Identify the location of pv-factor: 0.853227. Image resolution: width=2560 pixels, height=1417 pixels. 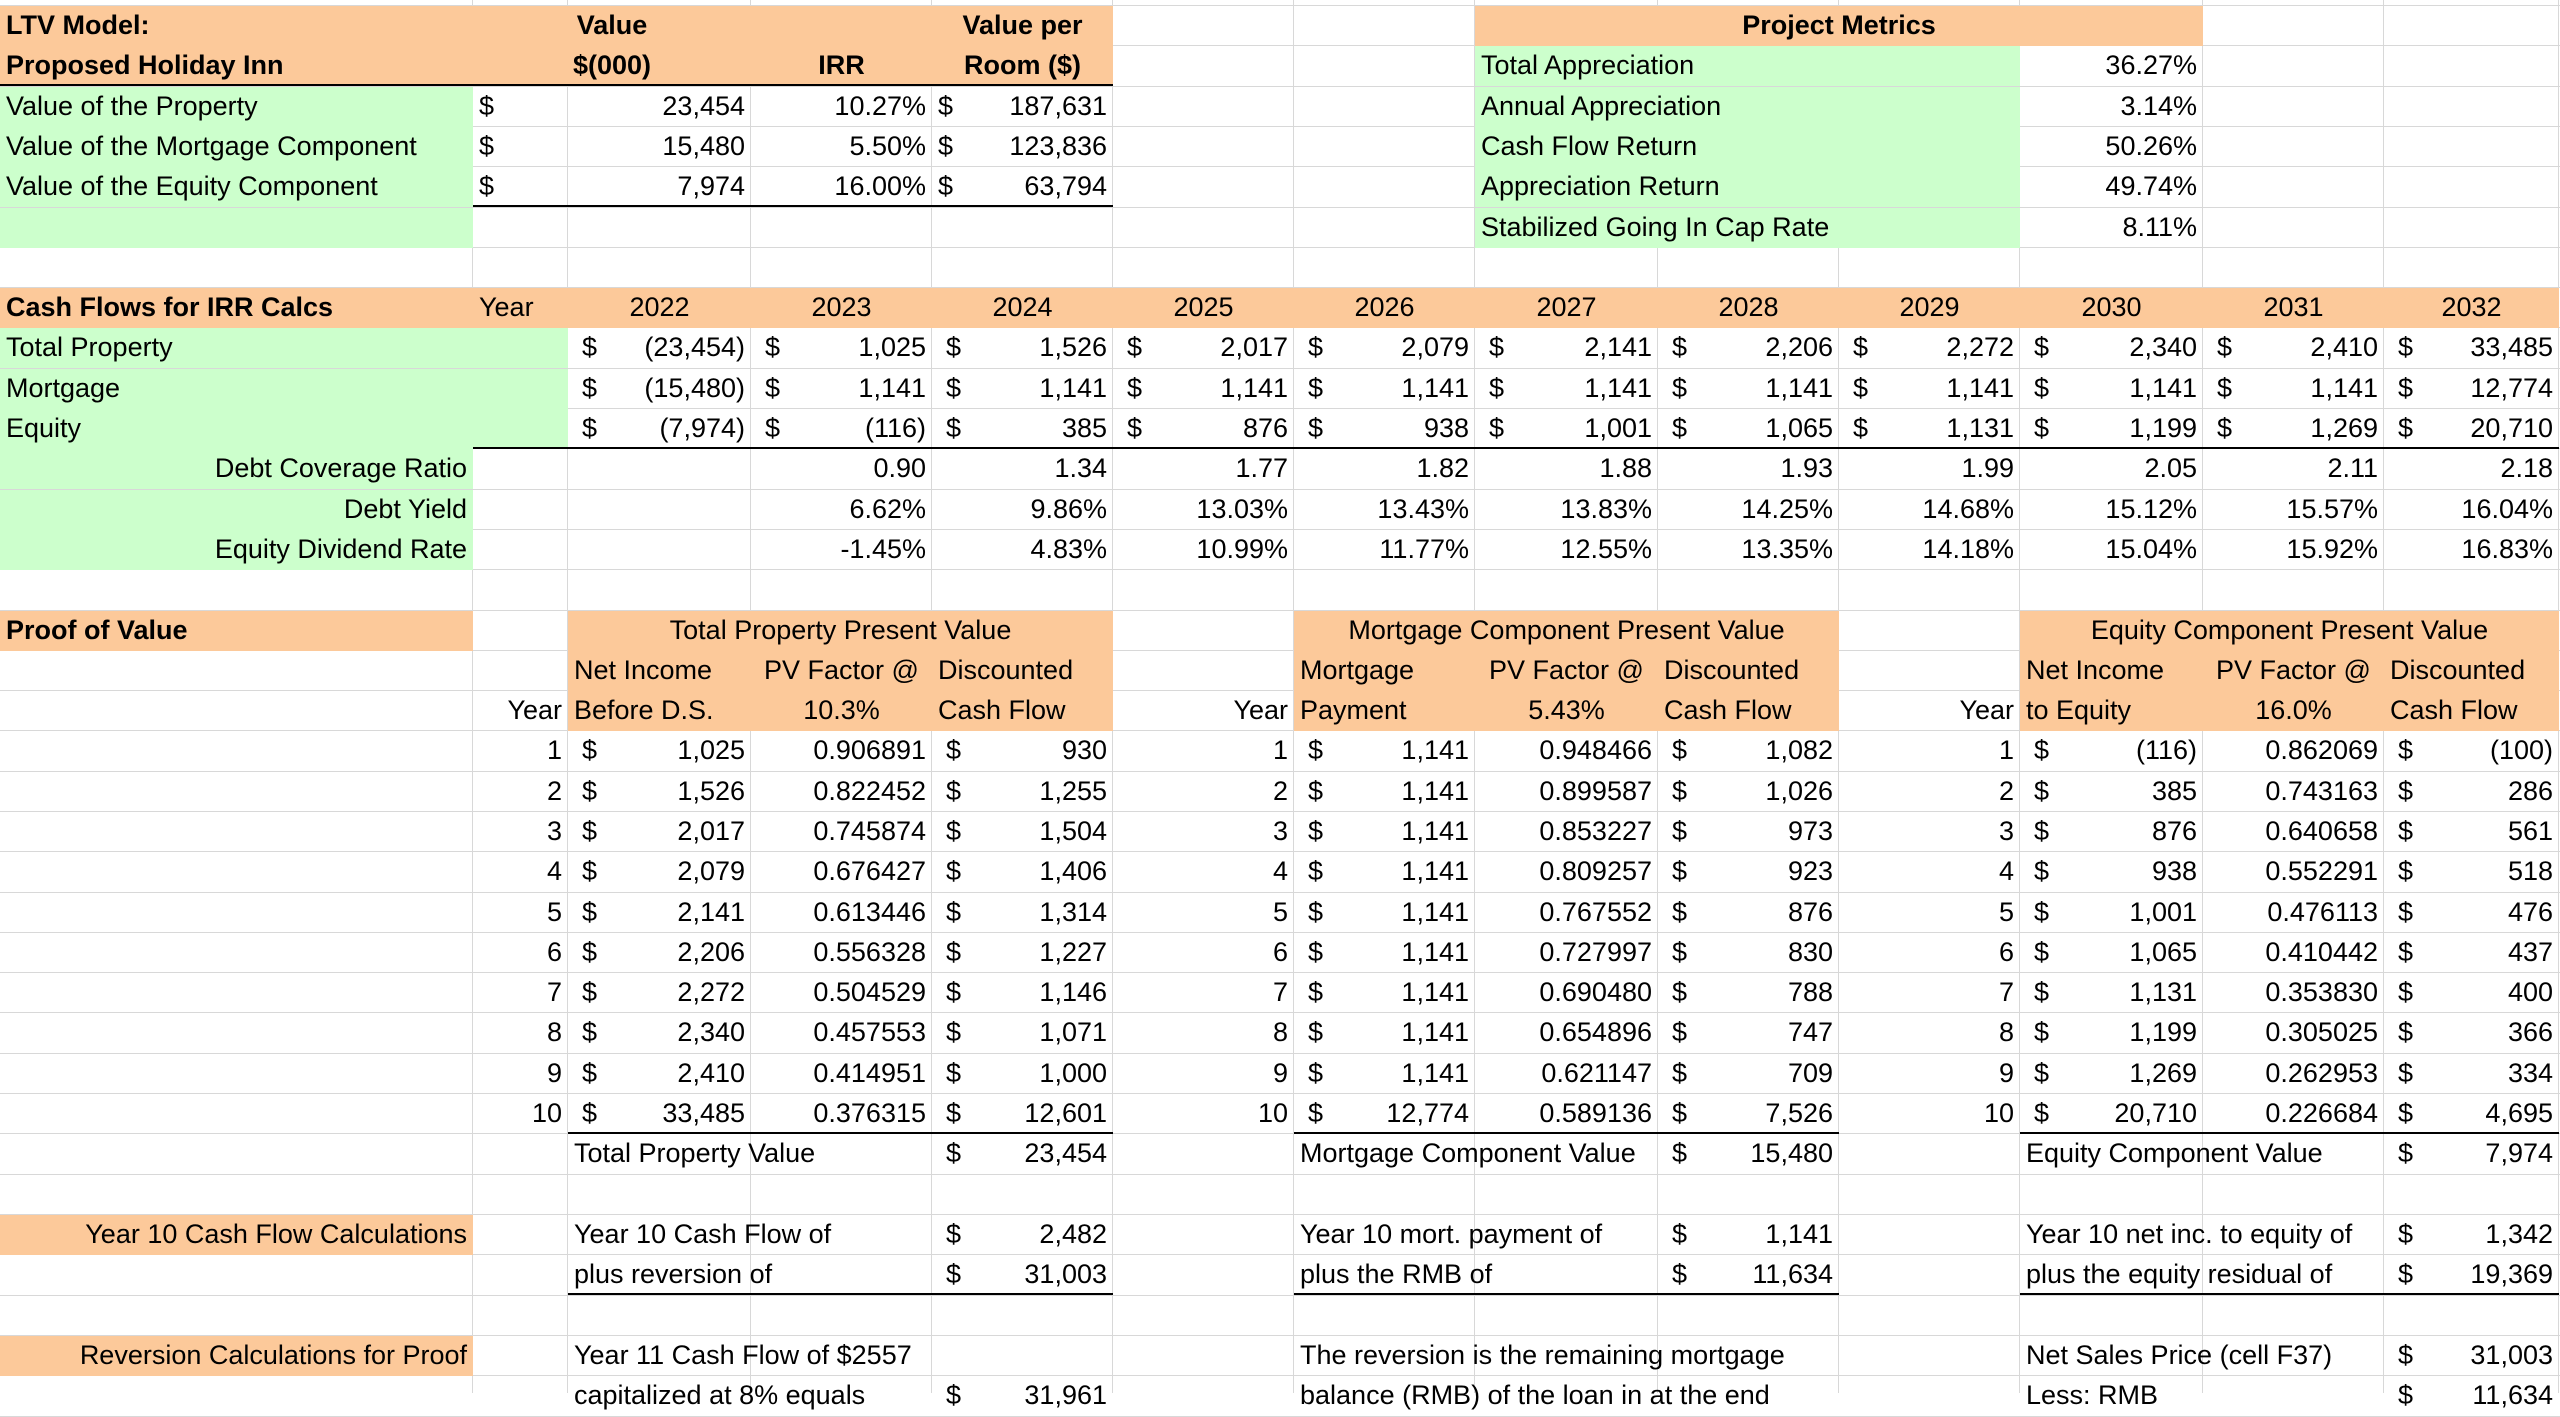
(1566, 832).